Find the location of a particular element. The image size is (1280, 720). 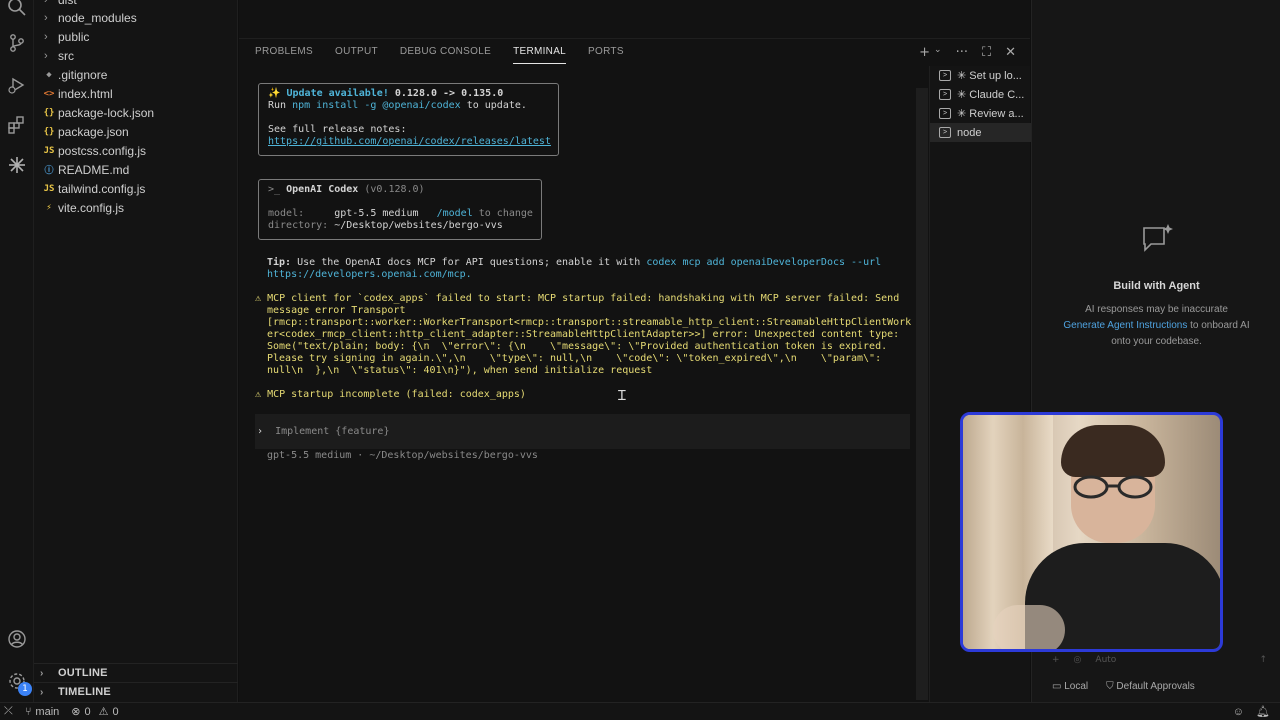

auto-mode-select: Auto is located at coordinates (1105, 660).